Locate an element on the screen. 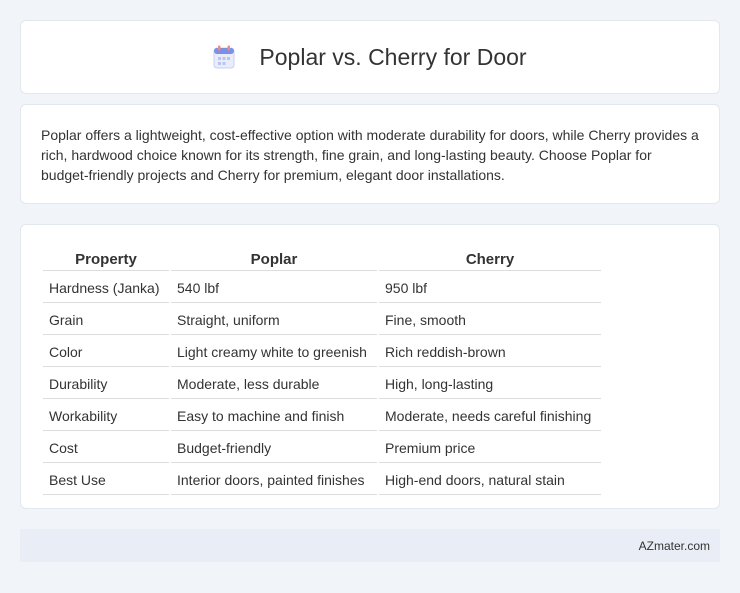 The height and width of the screenshot is (593, 740). cell-cherry: High-end doors, natural stain is located at coordinates (490, 480).